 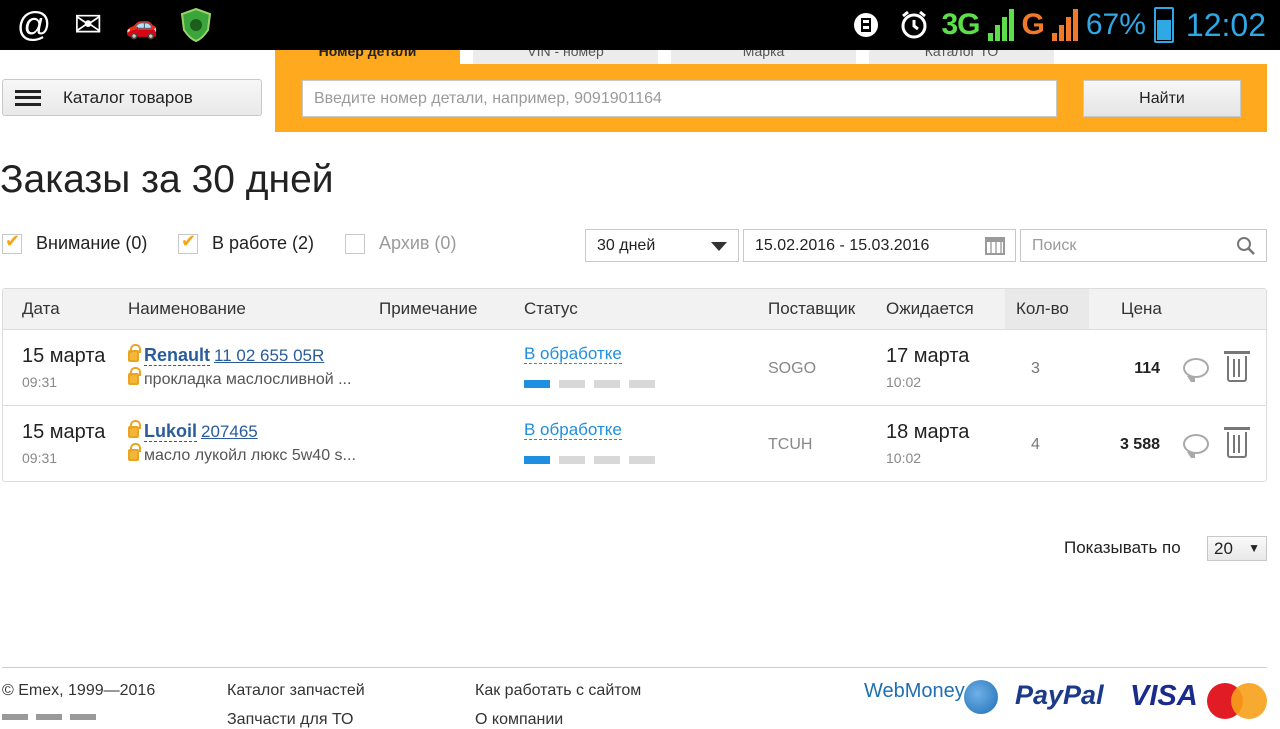 What do you see at coordinates (1122, 547) in the screenshot?
I see `per-page-label: Показывать по` at bounding box center [1122, 547].